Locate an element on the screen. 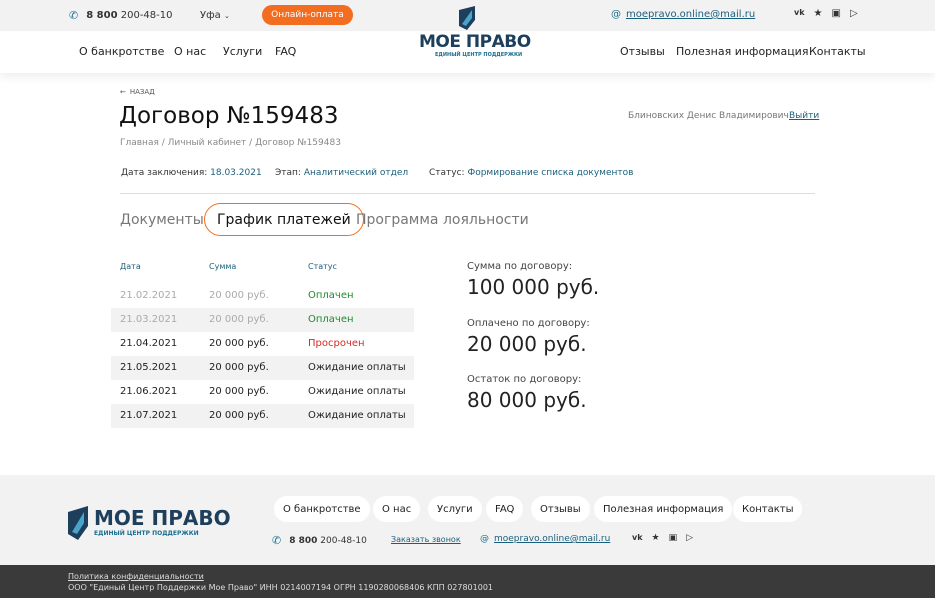 This screenshot has height=598, width=935. footer-socials: vk ★ ▣ ▷ is located at coordinates (662, 538).